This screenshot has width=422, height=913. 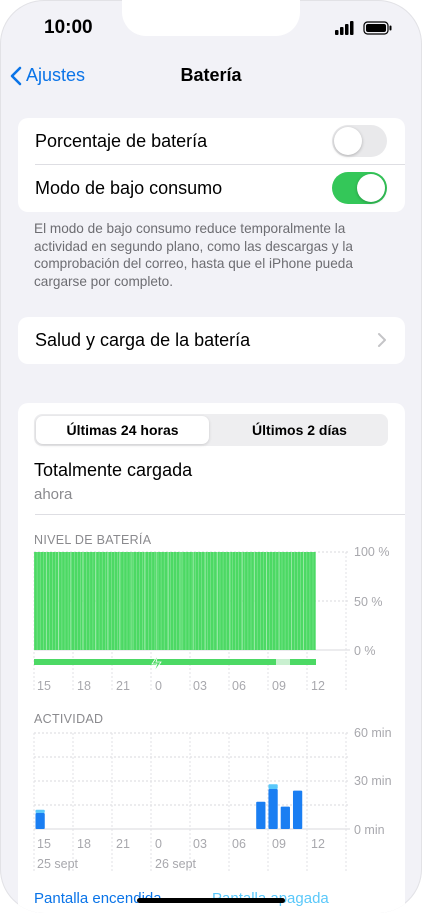 I want to click on low-power-mode-row: Modo de bajo consumo, so click(x=211, y=188).